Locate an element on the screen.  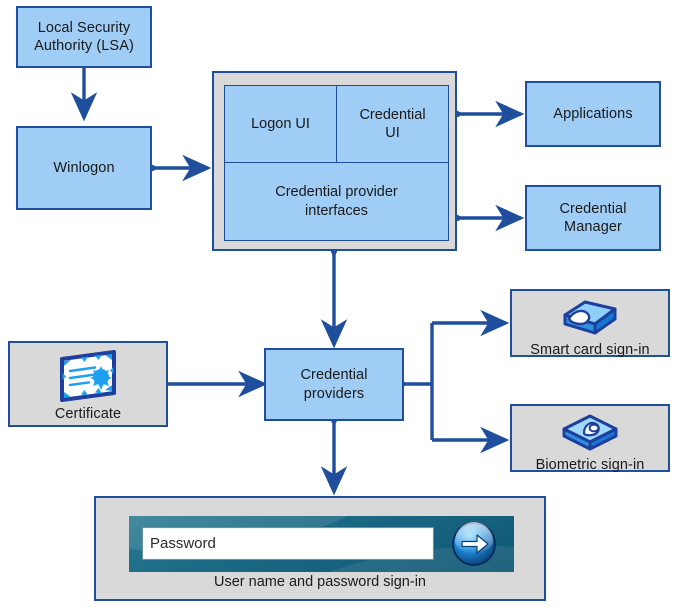
smart-card-icon is located at coordinates (590, 318).